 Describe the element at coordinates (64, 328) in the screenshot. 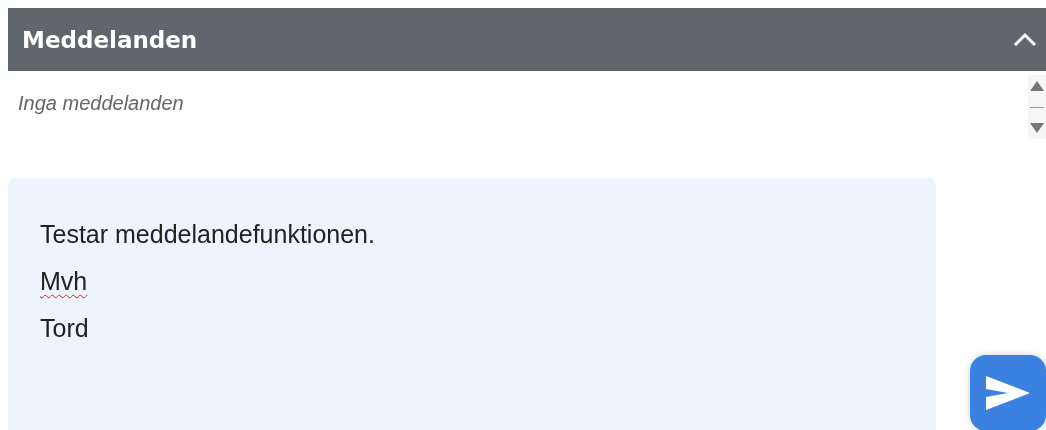

I see `message-line: Tord` at that location.